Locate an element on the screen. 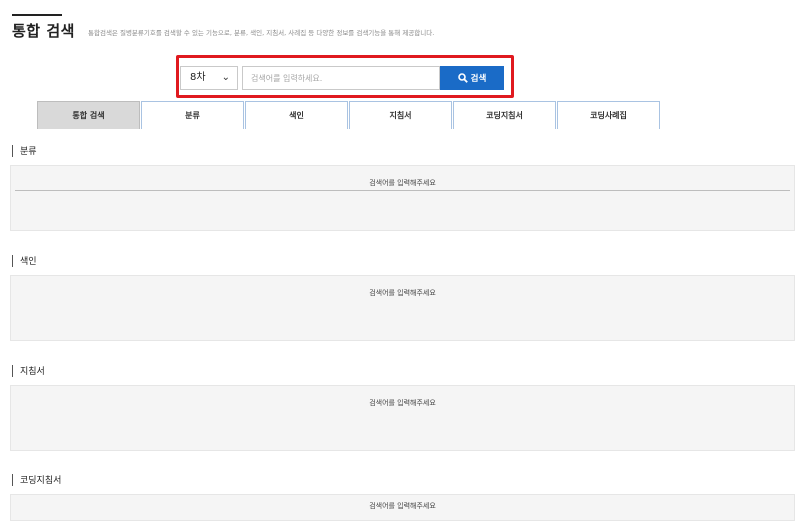 This screenshot has width=800, height=521. search-input is located at coordinates (341, 78).